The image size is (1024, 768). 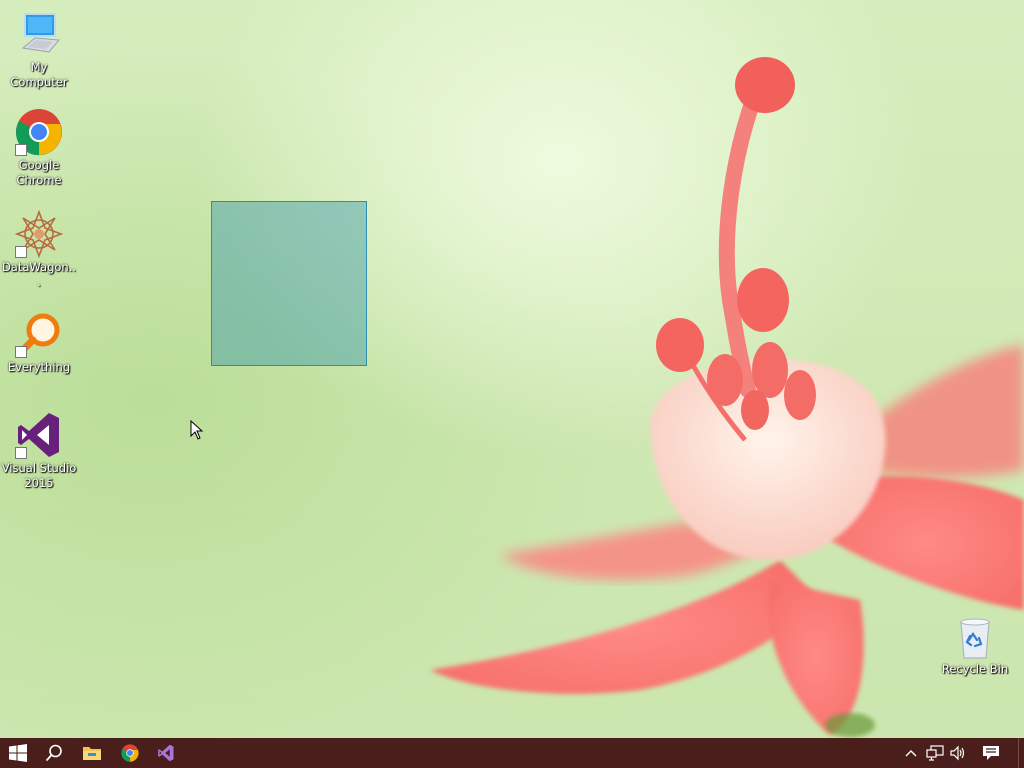 I want to click on taskbar-search-button, so click(x=54, y=753).